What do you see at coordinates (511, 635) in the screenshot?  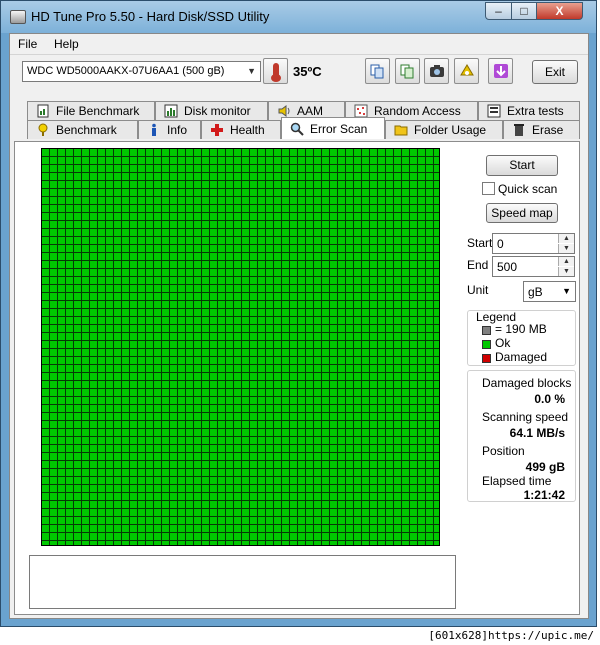 I see `footer-text: [601x628]https://upic.me/` at bounding box center [511, 635].